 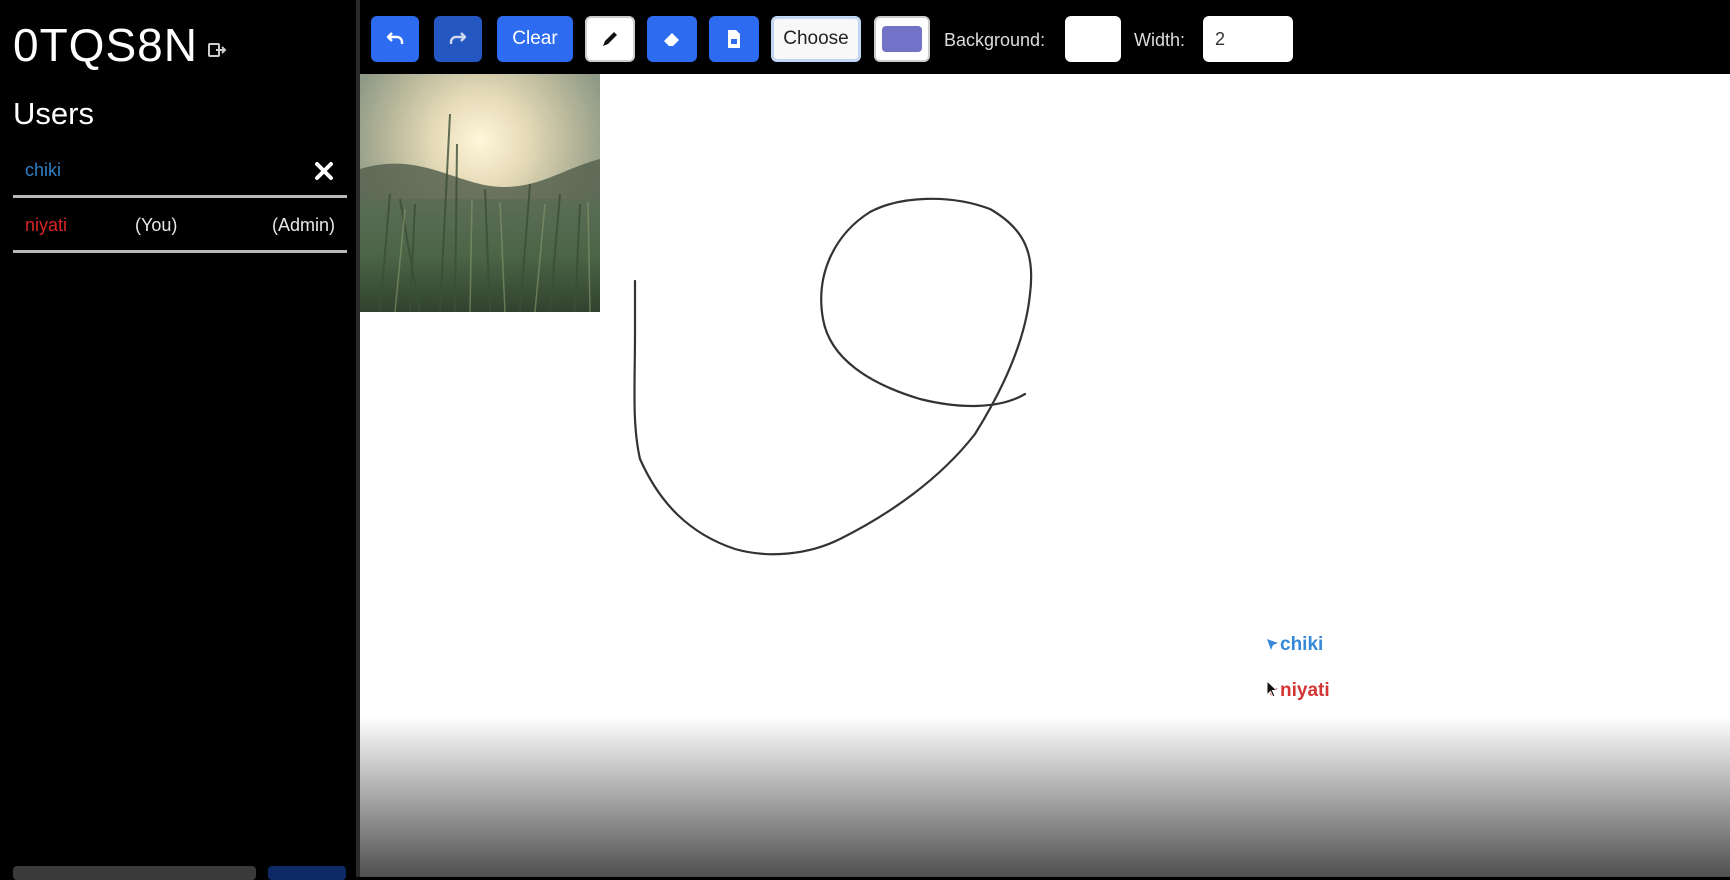 What do you see at coordinates (53, 113) in the screenshot?
I see `users-heading: Users` at bounding box center [53, 113].